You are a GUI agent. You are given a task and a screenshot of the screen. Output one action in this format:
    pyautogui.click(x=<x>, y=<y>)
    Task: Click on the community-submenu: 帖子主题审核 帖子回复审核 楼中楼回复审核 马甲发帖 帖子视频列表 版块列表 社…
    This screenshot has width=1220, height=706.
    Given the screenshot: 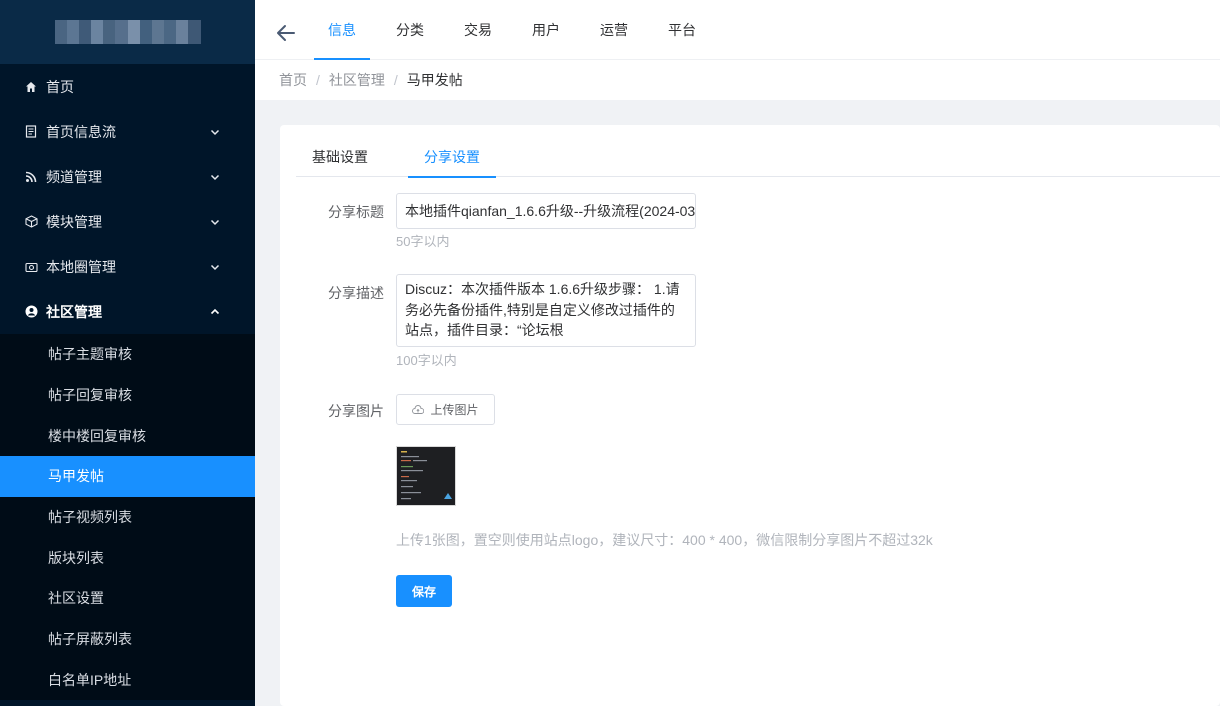 What is the action you would take?
    pyautogui.click(x=127, y=517)
    